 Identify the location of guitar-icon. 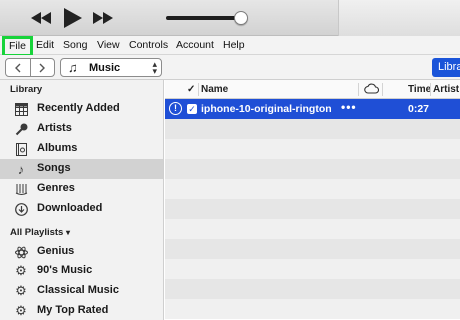
(21, 189).